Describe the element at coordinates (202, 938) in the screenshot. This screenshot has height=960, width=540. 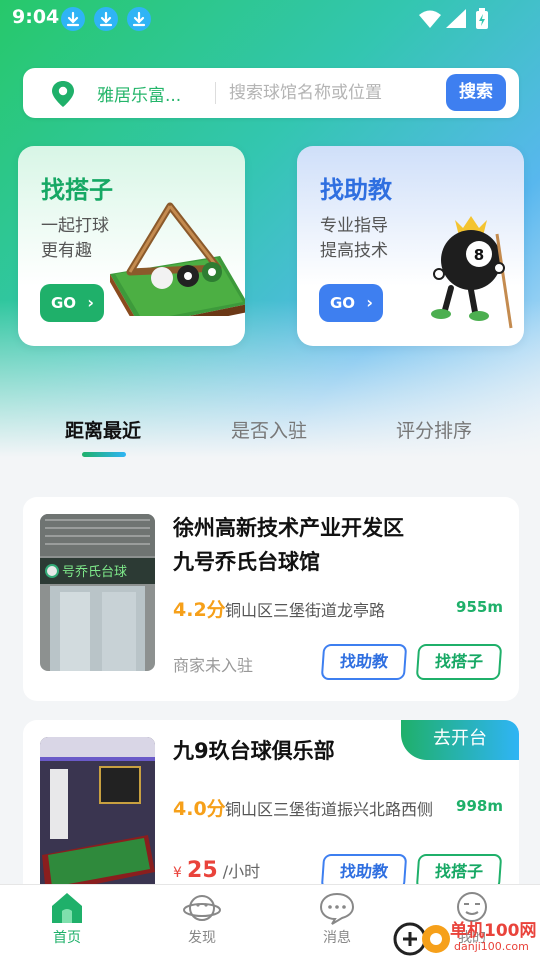
I see `nav-label: 发现` at that location.